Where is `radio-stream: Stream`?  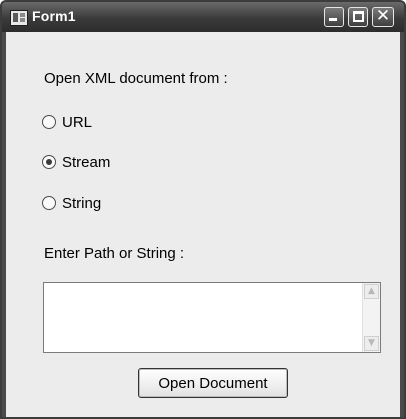
radio-stream: Stream is located at coordinates (76, 162).